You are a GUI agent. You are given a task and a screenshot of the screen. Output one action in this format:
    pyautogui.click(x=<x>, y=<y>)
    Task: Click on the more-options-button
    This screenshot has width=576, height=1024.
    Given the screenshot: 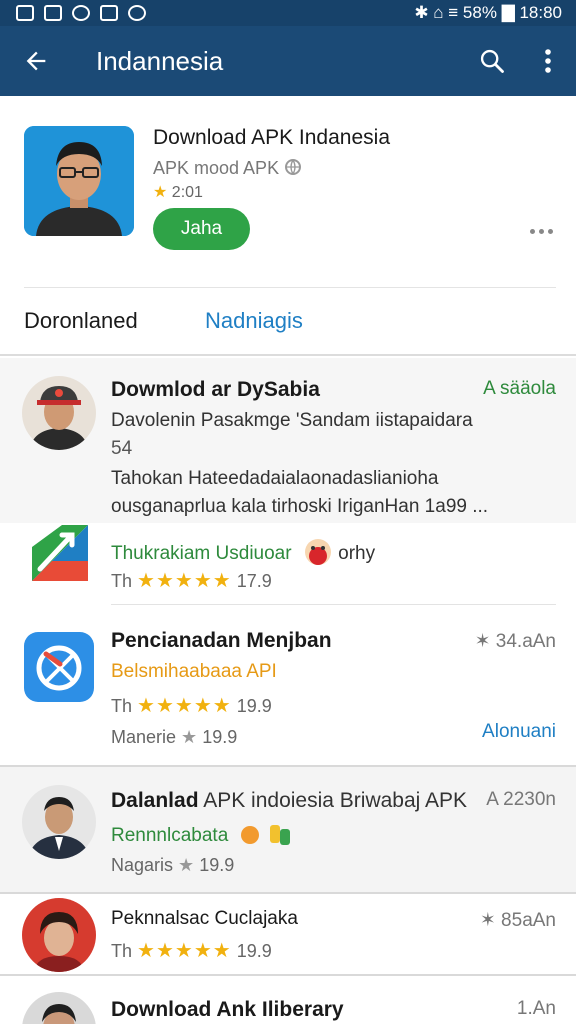 What is the action you would take?
    pyautogui.click(x=545, y=231)
    